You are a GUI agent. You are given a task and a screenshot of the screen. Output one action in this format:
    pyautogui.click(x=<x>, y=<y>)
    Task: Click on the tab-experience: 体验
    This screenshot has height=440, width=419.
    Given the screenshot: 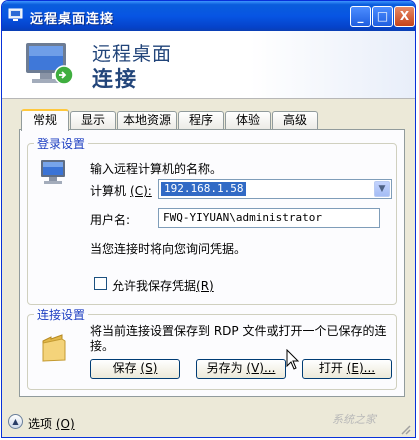 What is the action you would take?
    pyautogui.click(x=248, y=120)
    